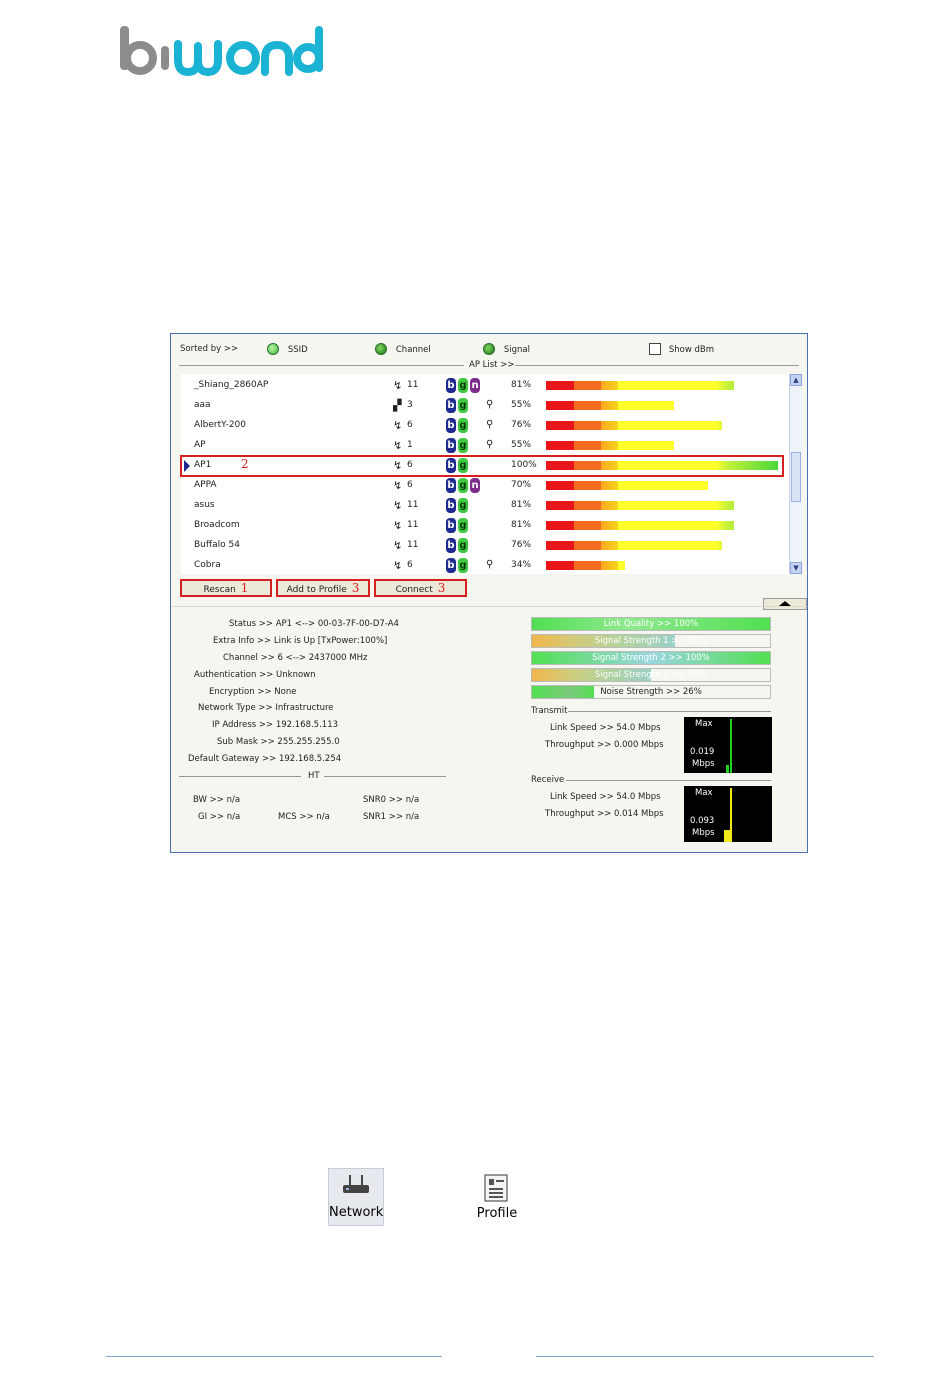  What do you see at coordinates (244, 588) in the screenshot?
I see `annotation-number: 1` at bounding box center [244, 588].